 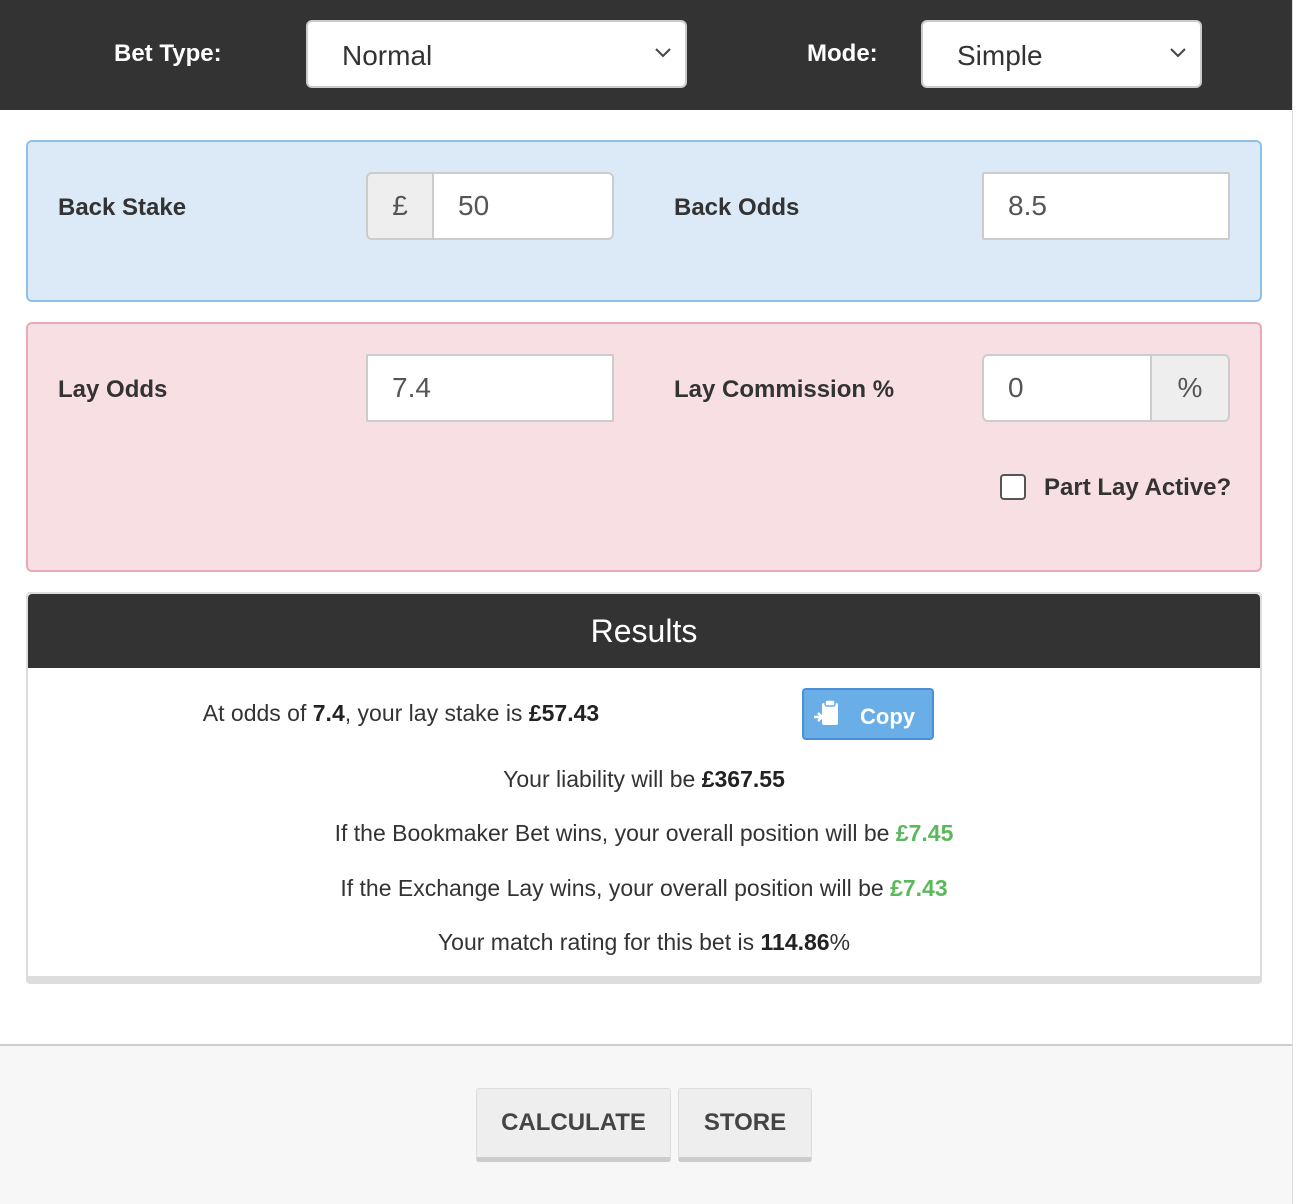 I want to click on settings-bar: Bet Type: Normal Mode: Simple, so click(x=646, y=55).